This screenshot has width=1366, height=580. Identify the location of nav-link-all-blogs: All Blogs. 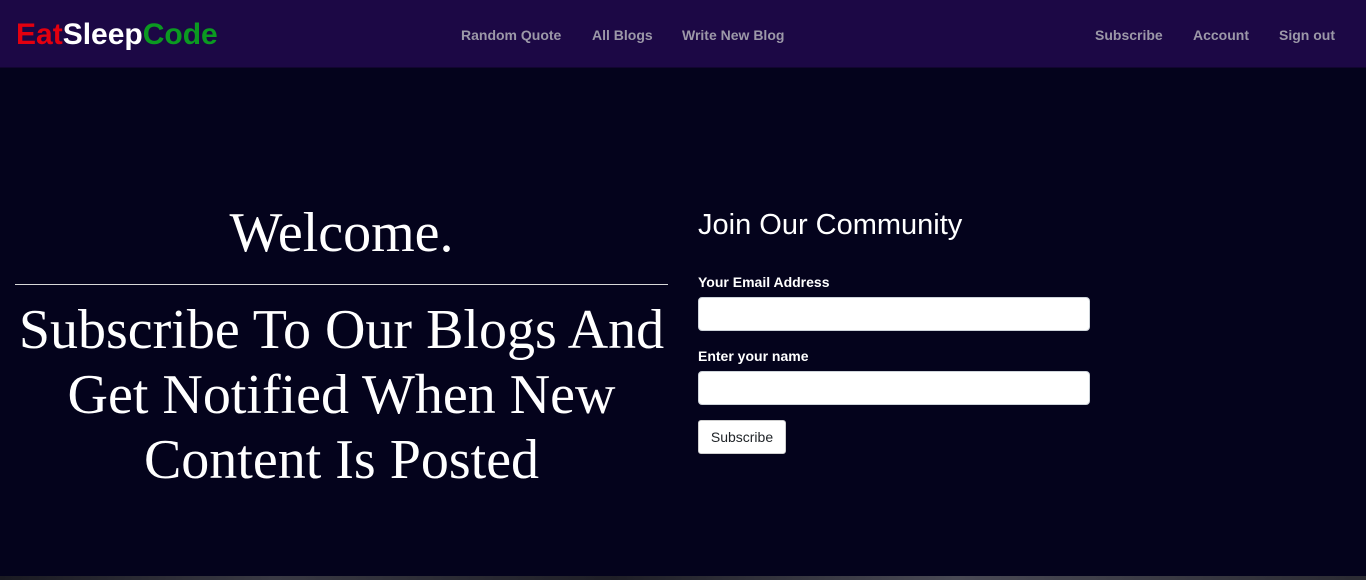
(622, 35).